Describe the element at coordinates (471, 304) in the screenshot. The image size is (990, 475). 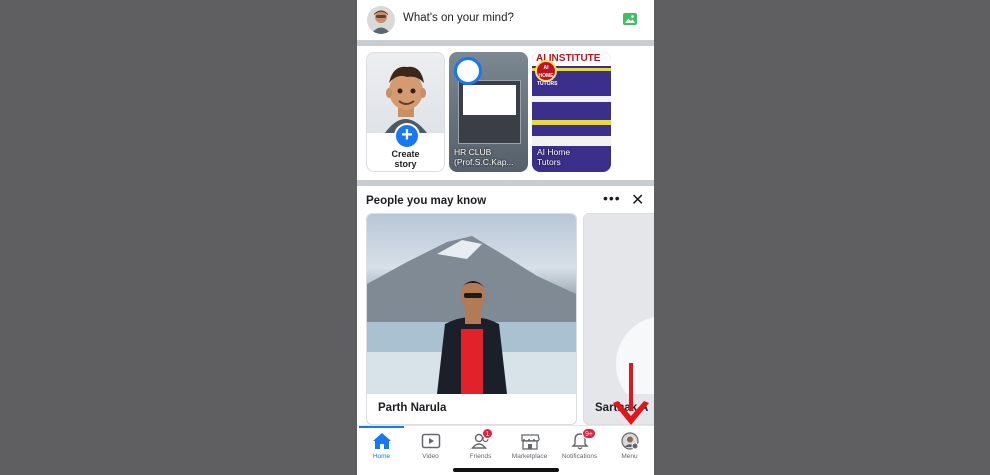
I see `profile-photo` at that location.